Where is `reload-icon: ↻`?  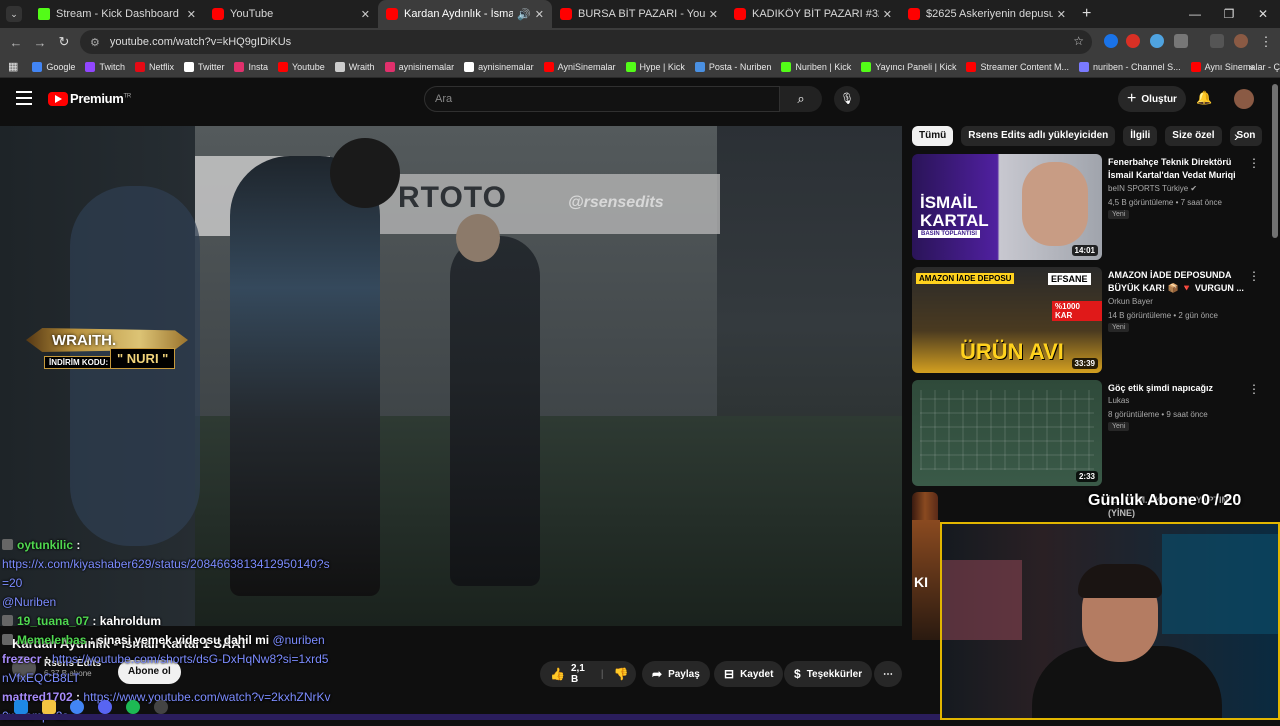 reload-icon: ↻ is located at coordinates (64, 42).